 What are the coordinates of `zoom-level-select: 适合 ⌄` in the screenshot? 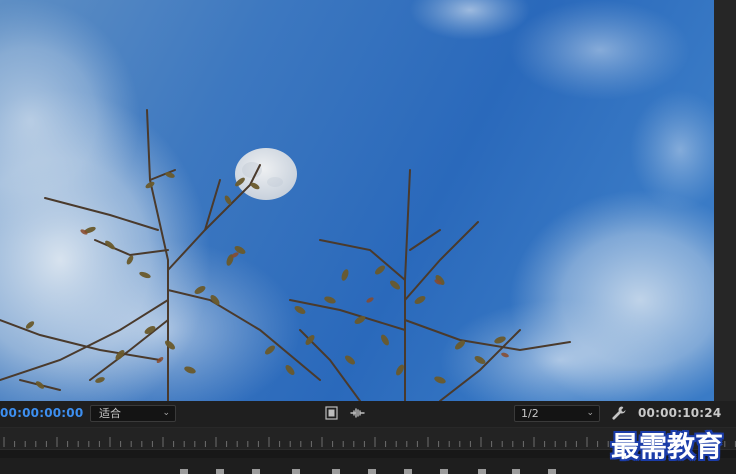 It's located at (133, 413).